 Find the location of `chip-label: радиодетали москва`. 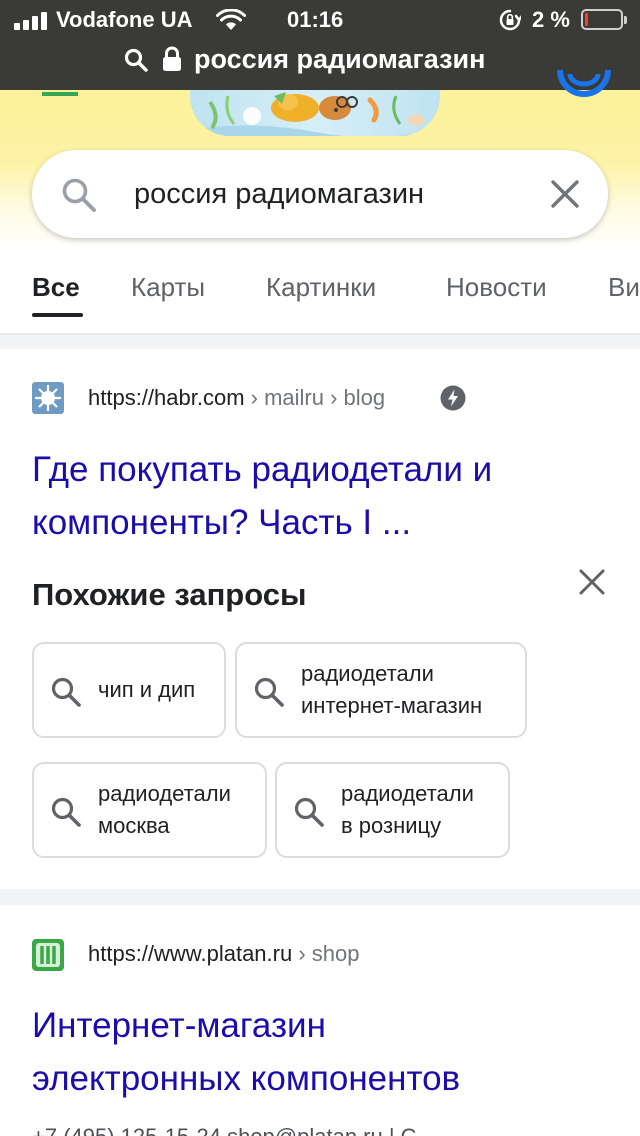

chip-label: радиодетали москва is located at coordinates (164, 810).